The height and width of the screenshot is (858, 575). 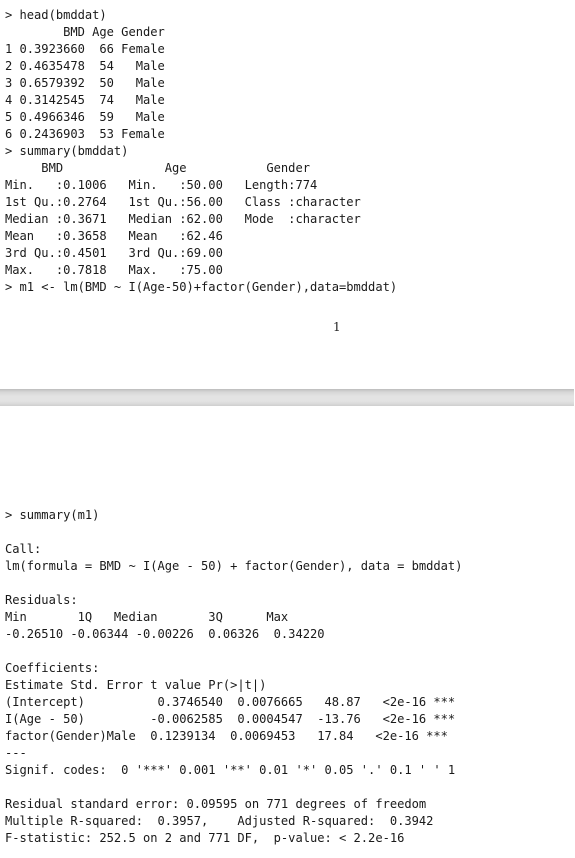 I want to click on head-table-row: 1 0.3923660 66 Female, so click(x=85, y=49).